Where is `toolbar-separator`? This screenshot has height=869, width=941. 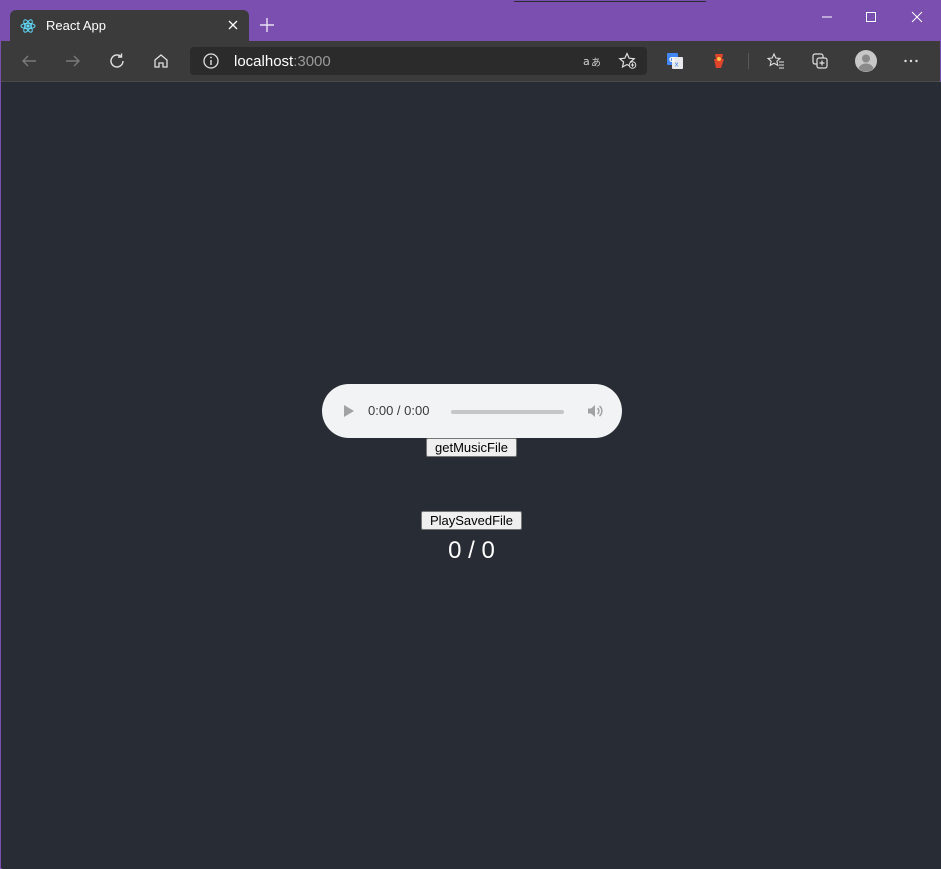
toolbar-separator is located at coordinates (748, 61).